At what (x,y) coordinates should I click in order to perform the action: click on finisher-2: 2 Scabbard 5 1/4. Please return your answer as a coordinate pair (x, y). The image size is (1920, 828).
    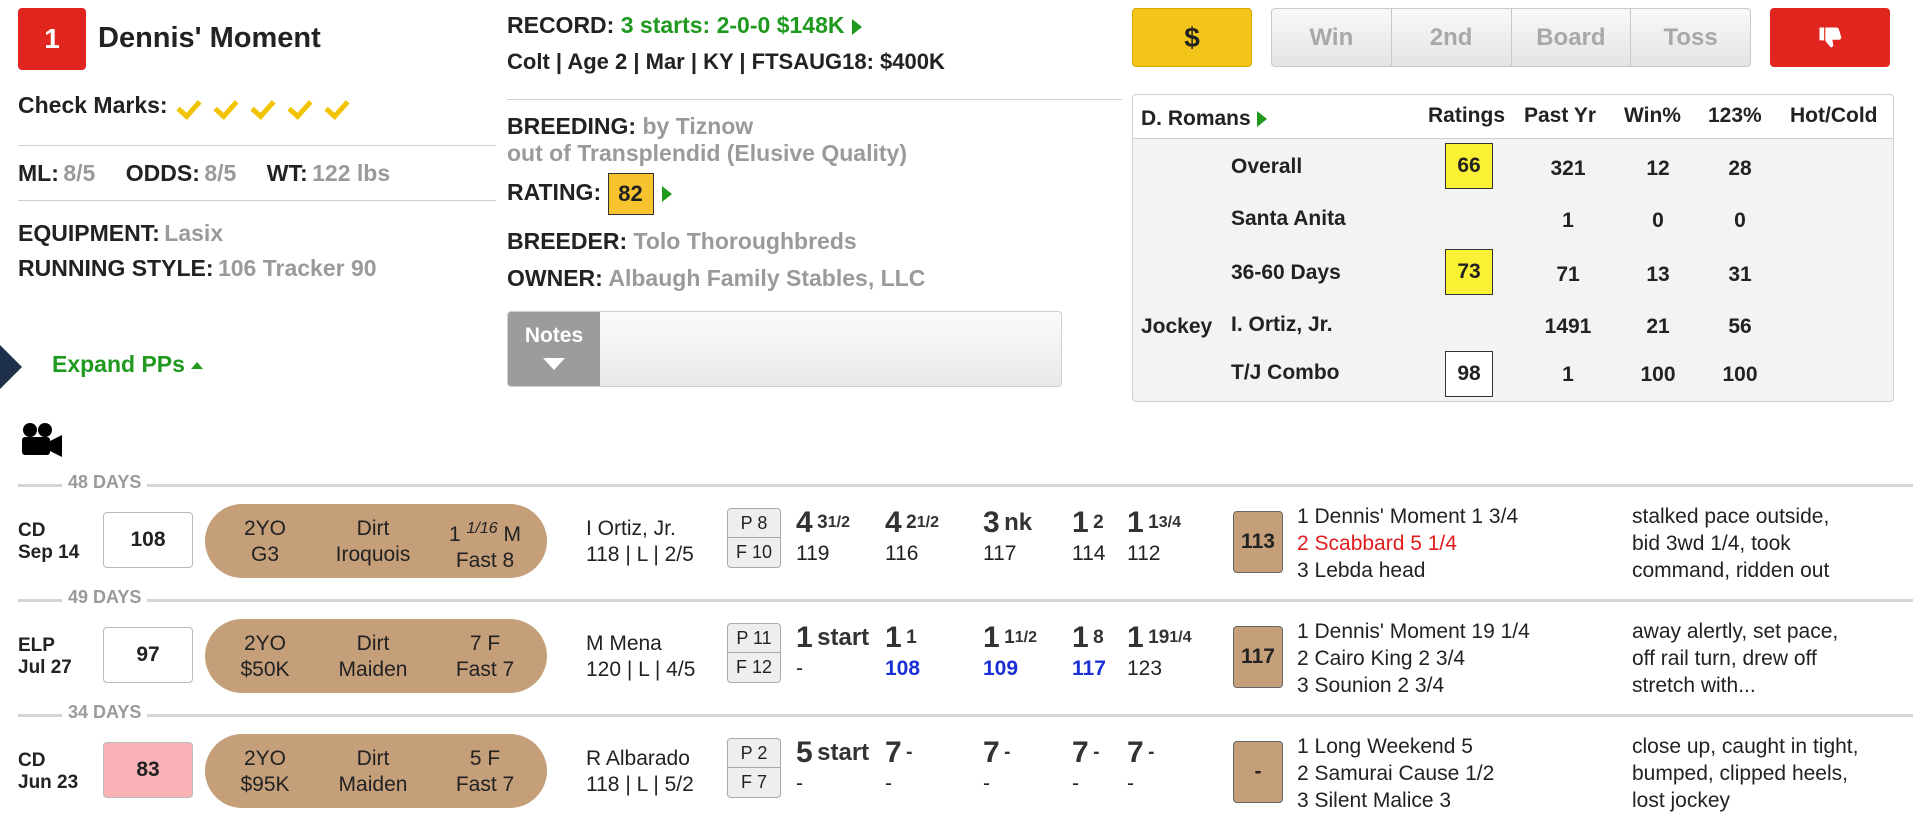
    Looking at the image, I should click on (1377, 543).